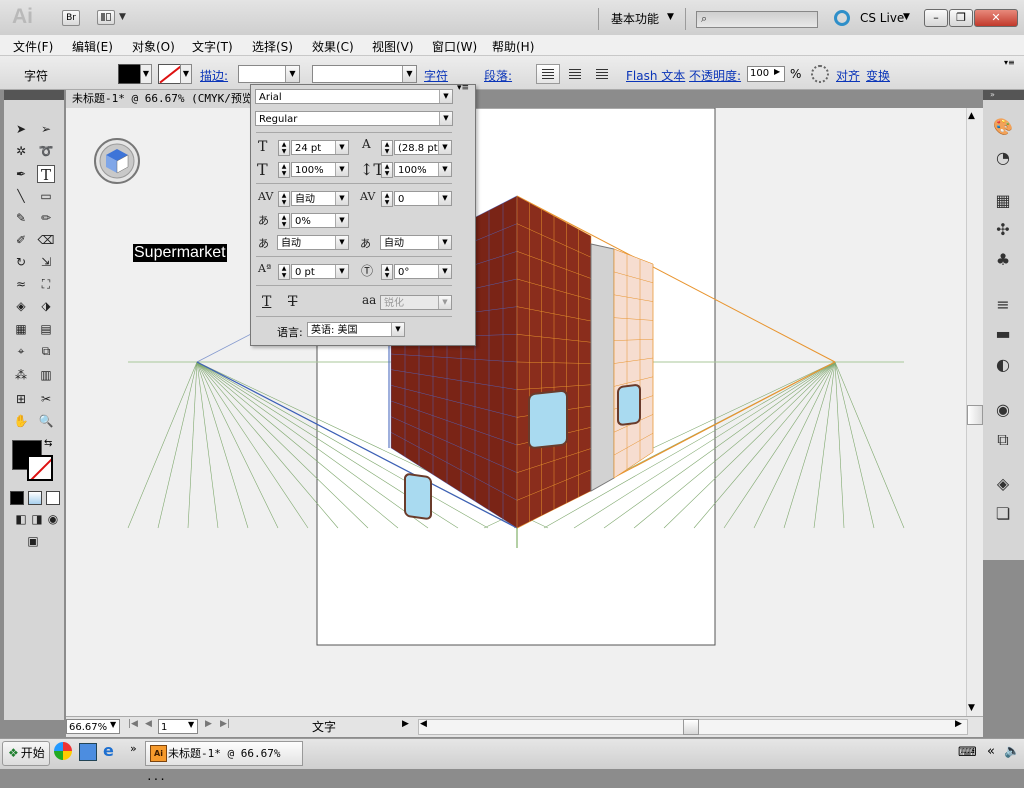  Describe the element at coordinates (1012, 751) in the screenshot. I see `volume-icon: 🔈` at that location.